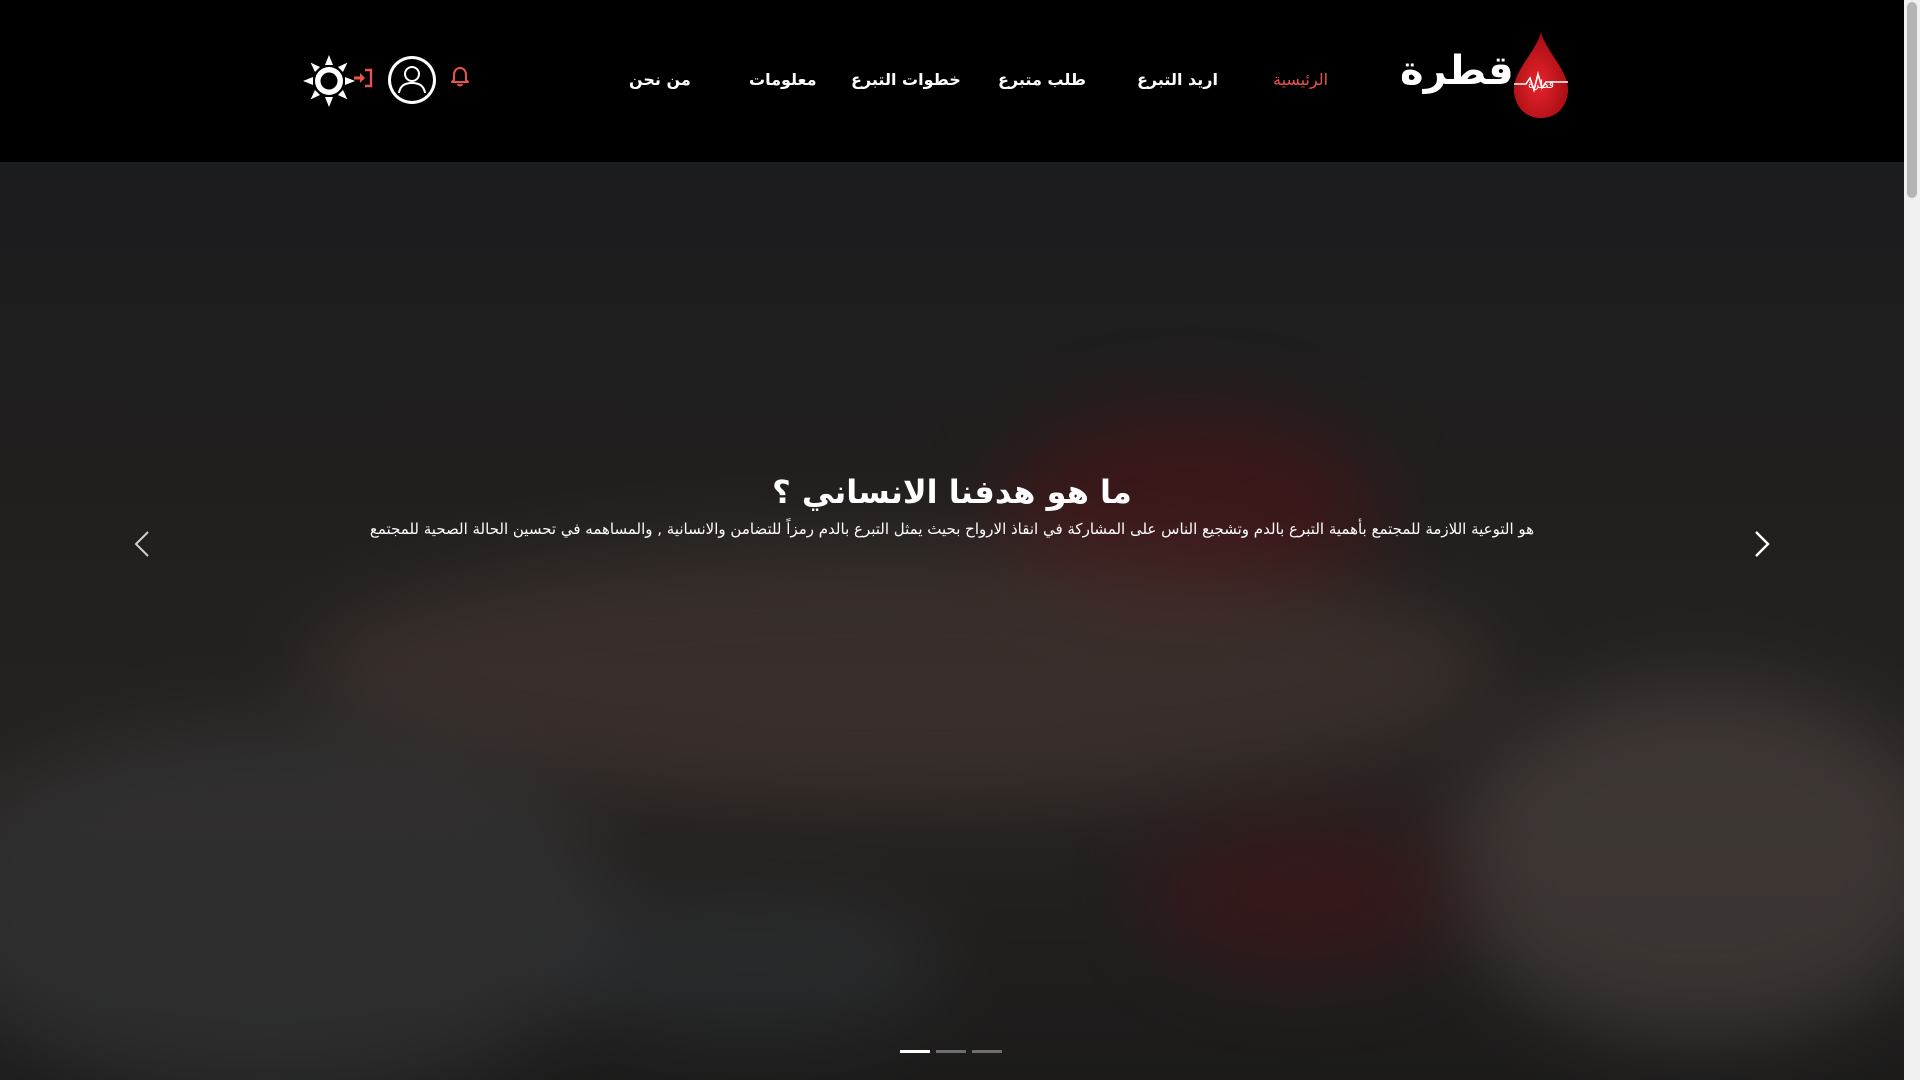 The height and width of the screenshot is (1080, 1920). I want to click on scrollbar-thumb, so click(1912, 100).